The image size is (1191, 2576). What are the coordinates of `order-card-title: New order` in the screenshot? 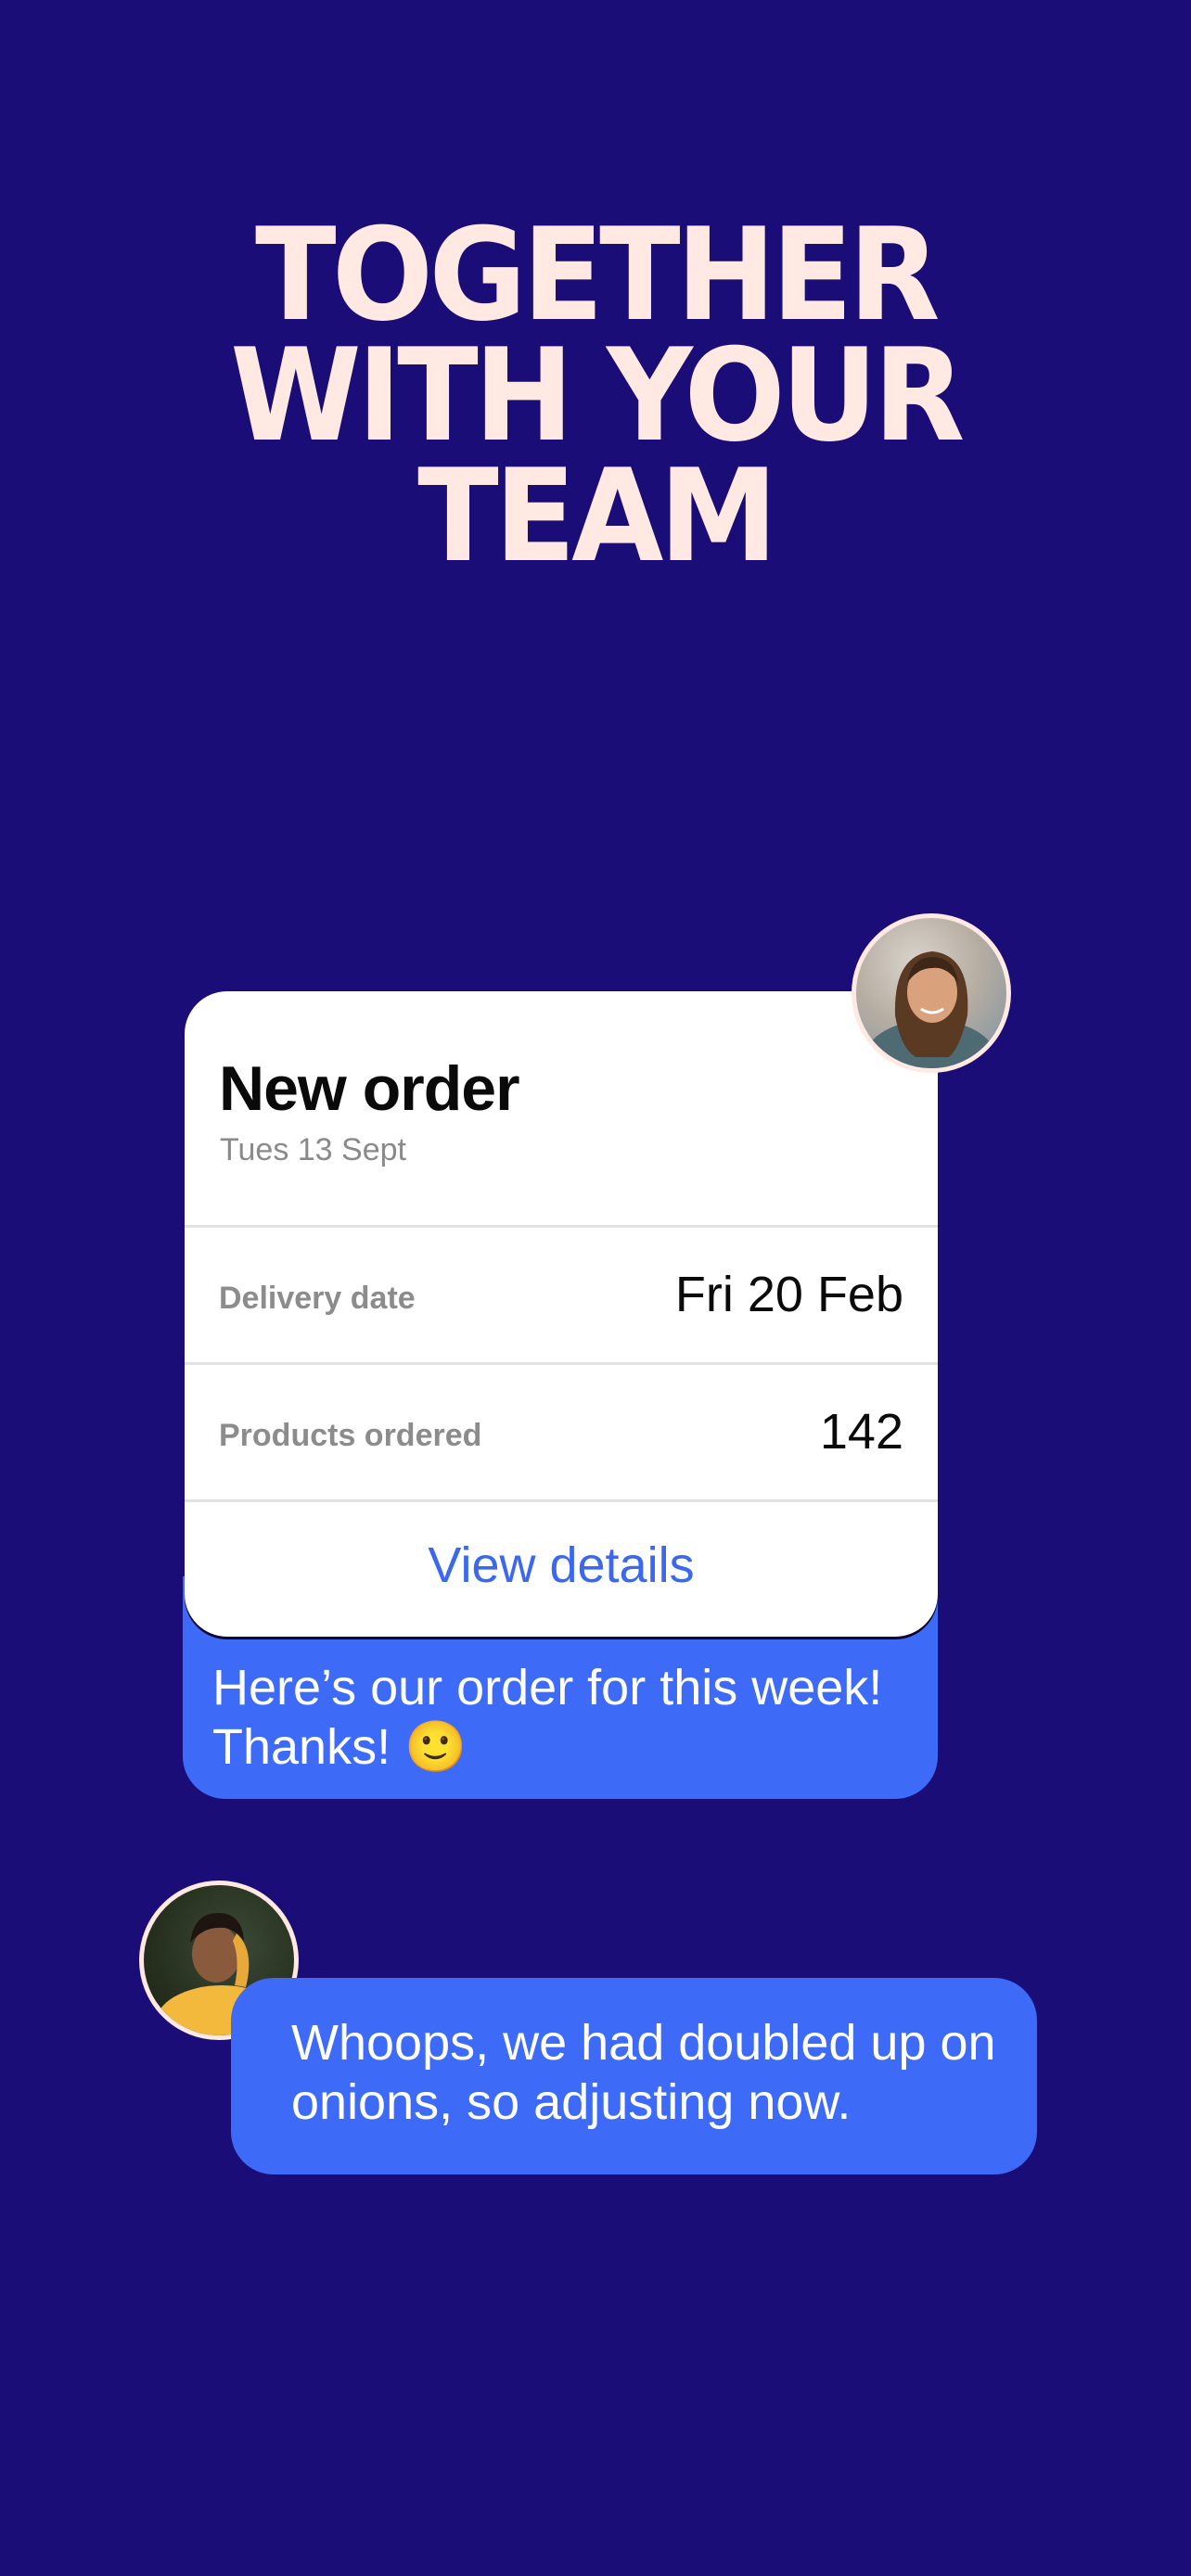 It's located at (369, 1089).